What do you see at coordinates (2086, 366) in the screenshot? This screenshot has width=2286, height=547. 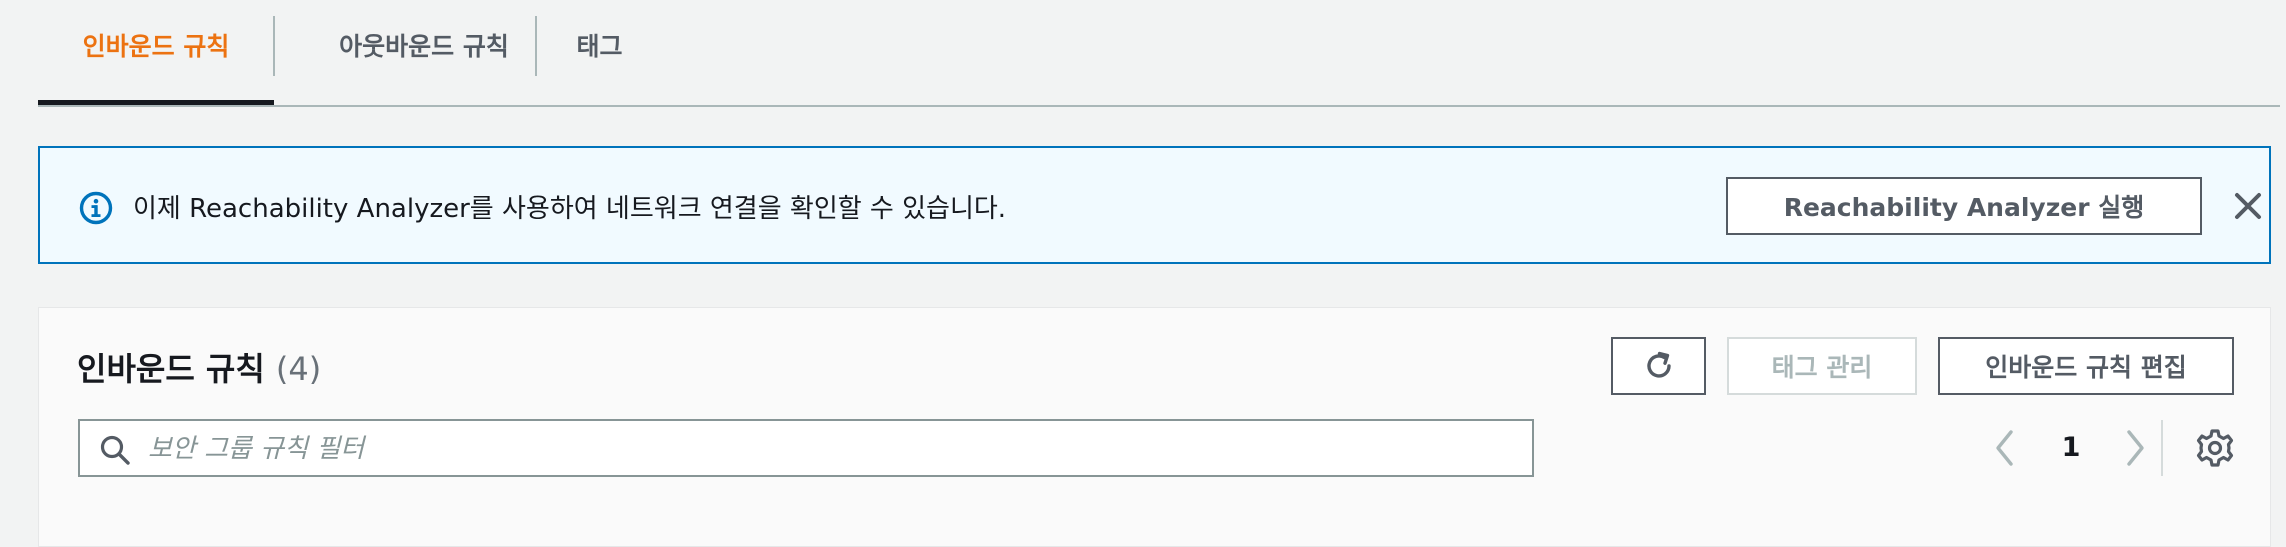 I see `edit-inbound-rules-button: 인바운드 규칙 편집` at bounding box center [2086, 366].